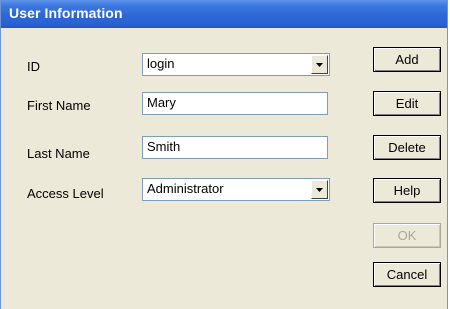  I want to click on access-level-label: Access Level, so click(65, 193).